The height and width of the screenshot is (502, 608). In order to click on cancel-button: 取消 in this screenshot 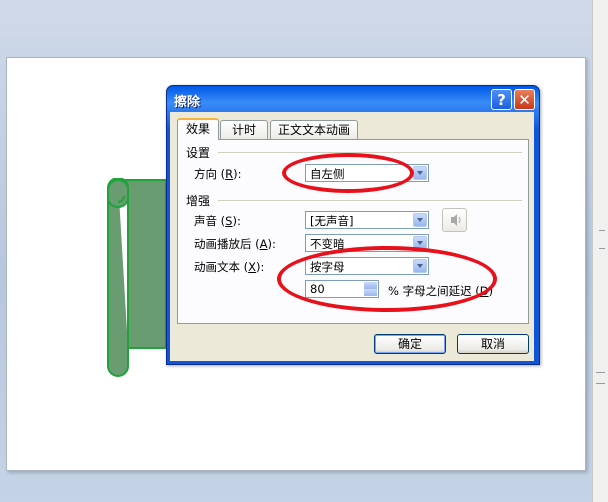, I will do `click(493, 344)`.